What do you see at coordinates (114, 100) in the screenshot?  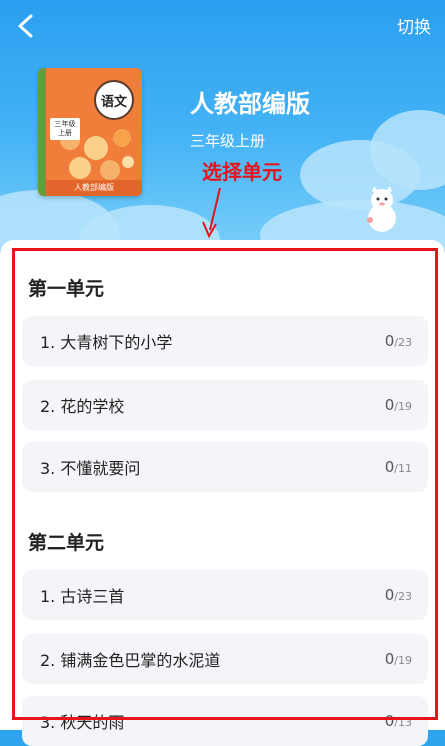 I see `subject-badge: 语文` at bounding box center [114, 100].